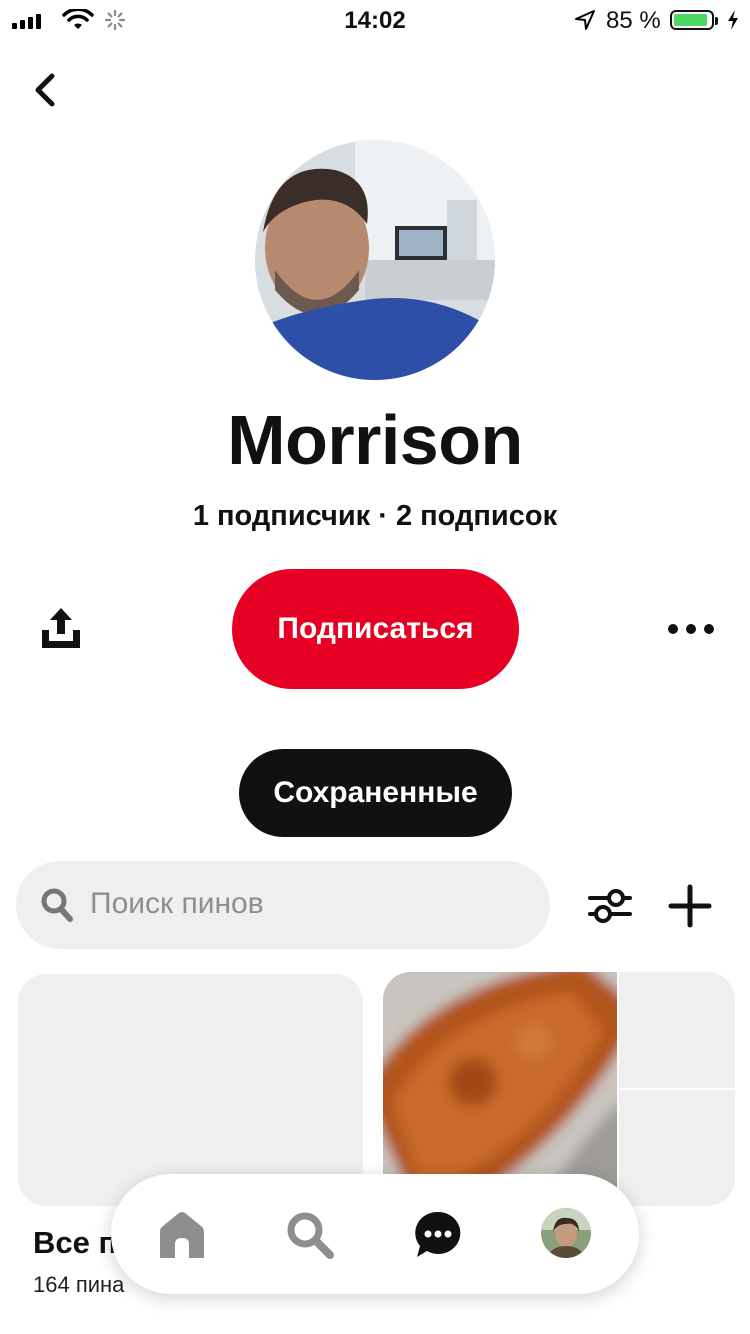 This screenshot has width=750, height=1334. Describe the element at coordinates (375, 20) in the screenshot. I see `status-bar: 14:02 85 %` at that location.